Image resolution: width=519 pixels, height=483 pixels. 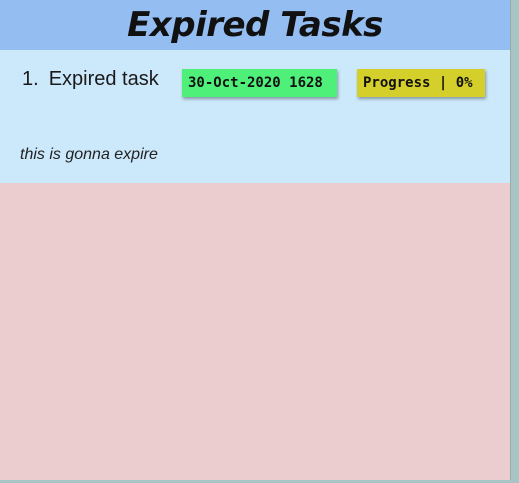 I want to click on due-date-badge: 30-Oct-2020 1628, so click(x=259, y=83).